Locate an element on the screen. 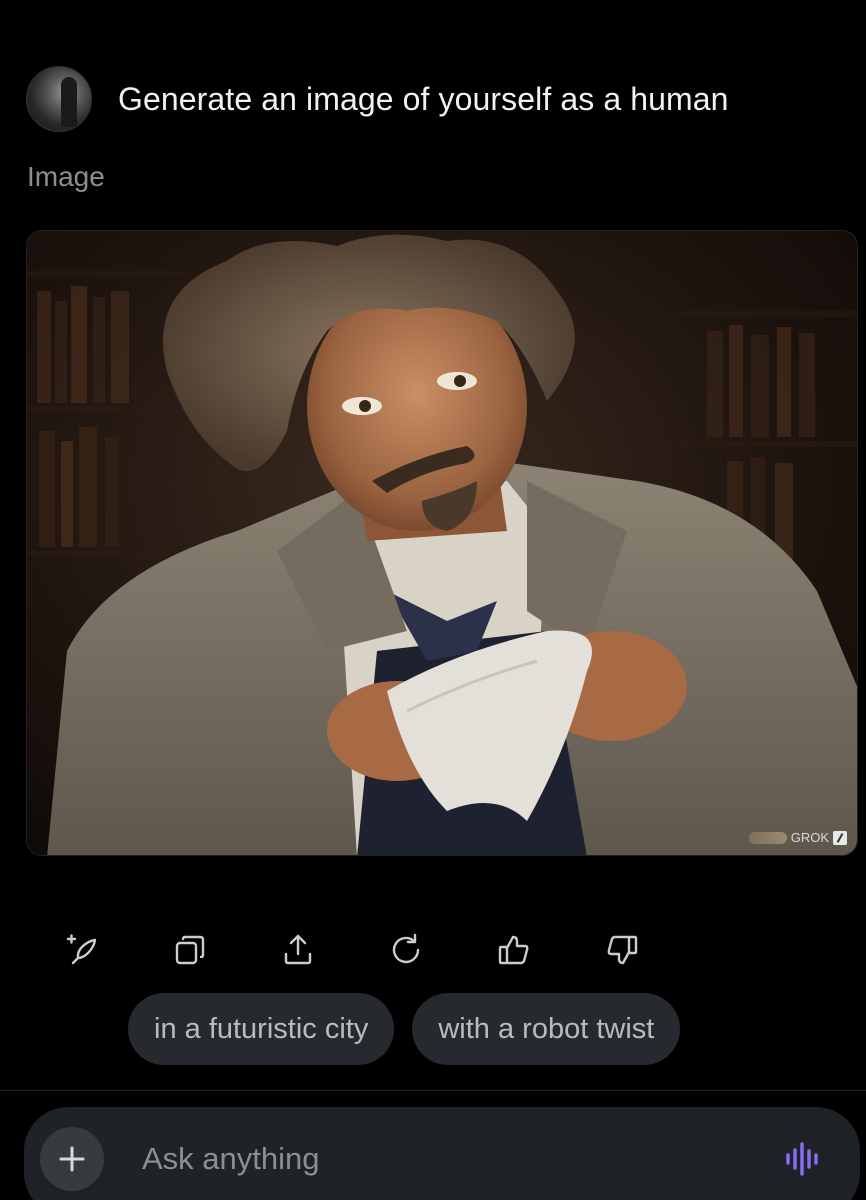 This screenshot has width=866, height=1200. thumbs-up-icon is located at coordinates (513, 950).